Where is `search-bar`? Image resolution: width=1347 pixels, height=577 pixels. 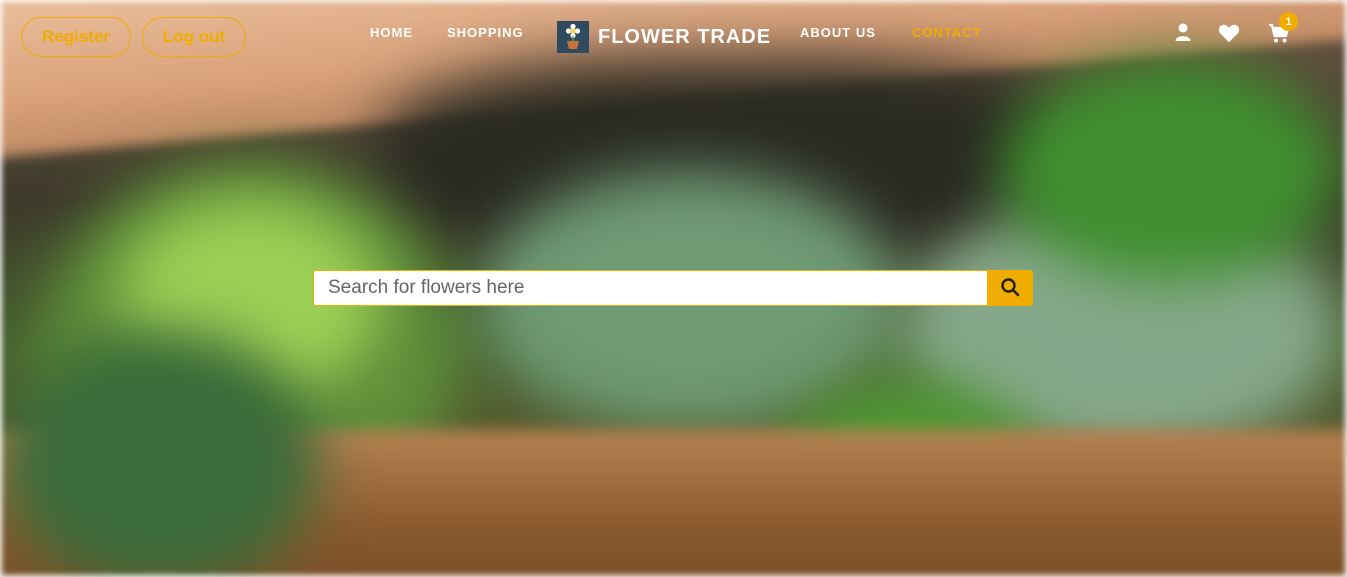 search-bar is located at coordinates (673, 288).